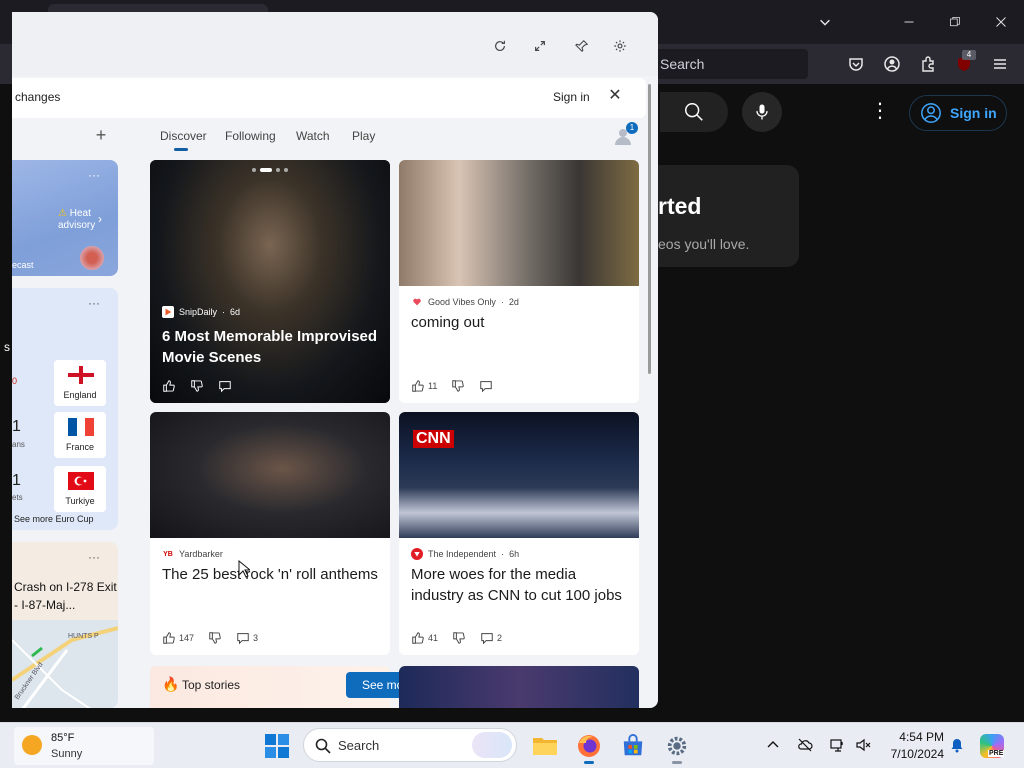  Describe the element at coordinates (633, 746) in the screenshot. I see `microsoft-store-icon` at that location.